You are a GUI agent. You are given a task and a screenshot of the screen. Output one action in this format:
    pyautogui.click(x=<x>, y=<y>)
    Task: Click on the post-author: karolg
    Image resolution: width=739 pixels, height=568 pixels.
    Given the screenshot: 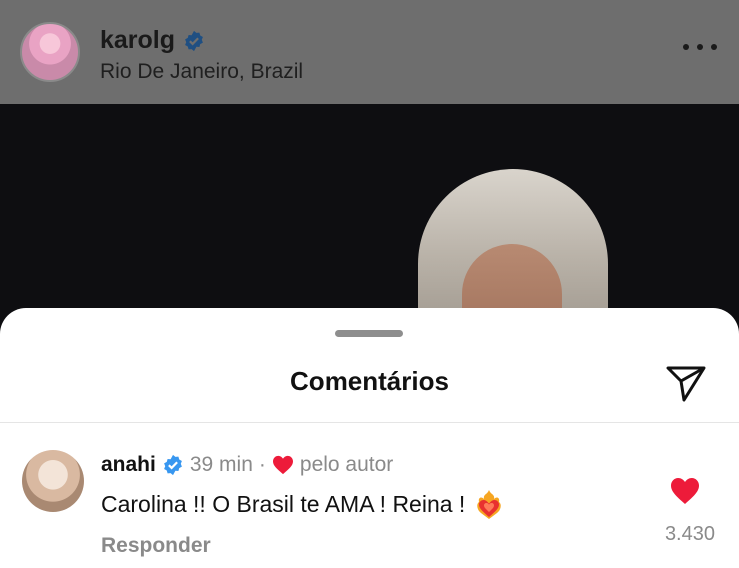 What is the action you would take?
    pyautogui.click(x=152, y=40)
    